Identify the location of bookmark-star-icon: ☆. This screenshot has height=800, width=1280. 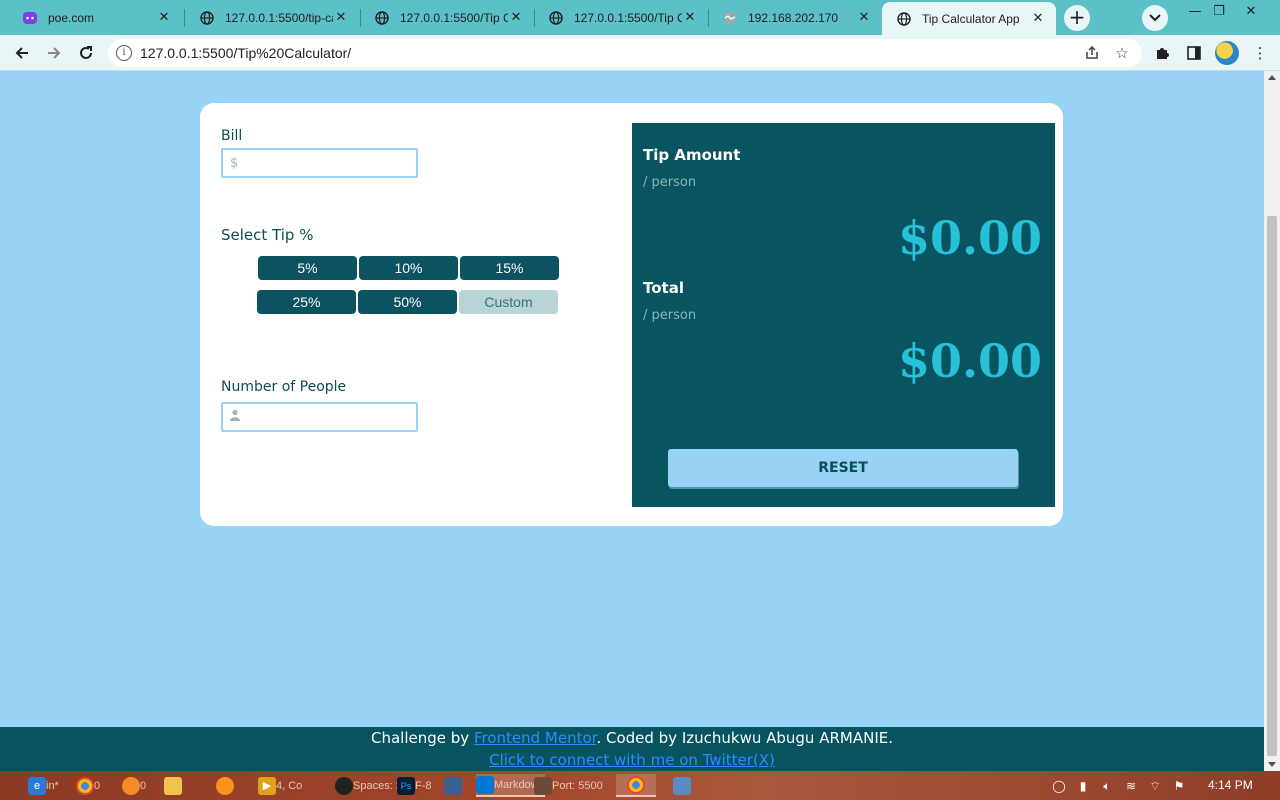
(1122, 53).